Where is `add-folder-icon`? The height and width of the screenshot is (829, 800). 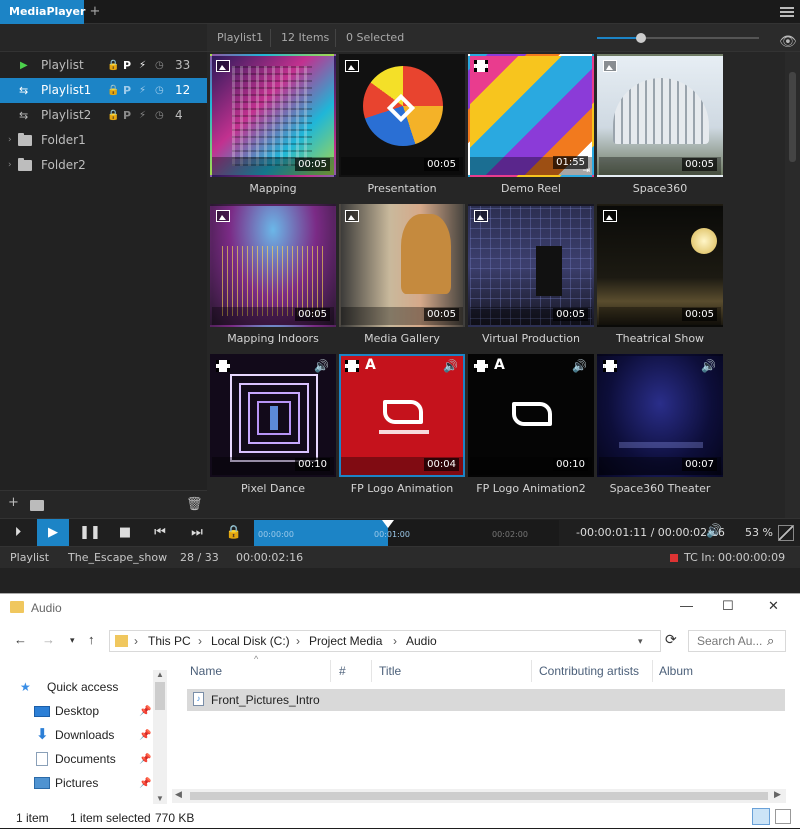 add-folder-icon is located at coordinates (37, 505).